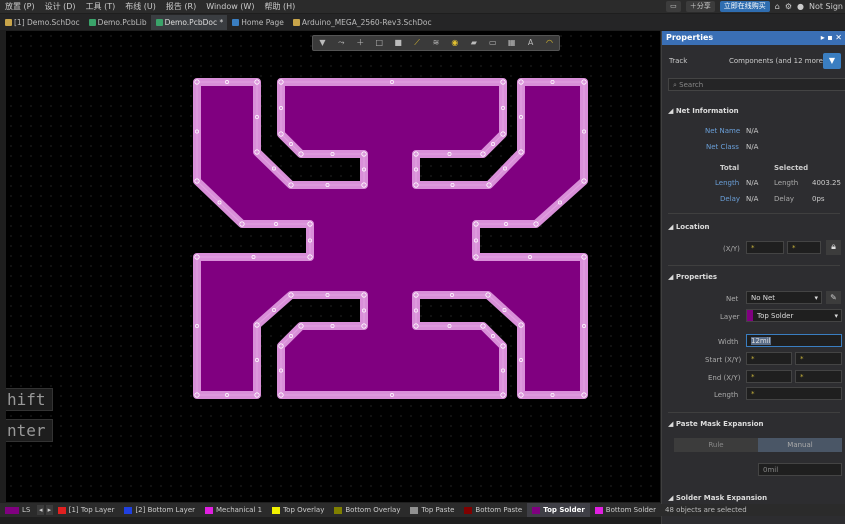 The height and width of the screenshot is (524, 845). Describe the element at coordinates (499, 510) in the screenshot. I see `layer-tab-label: Bottom Paste` at that location.